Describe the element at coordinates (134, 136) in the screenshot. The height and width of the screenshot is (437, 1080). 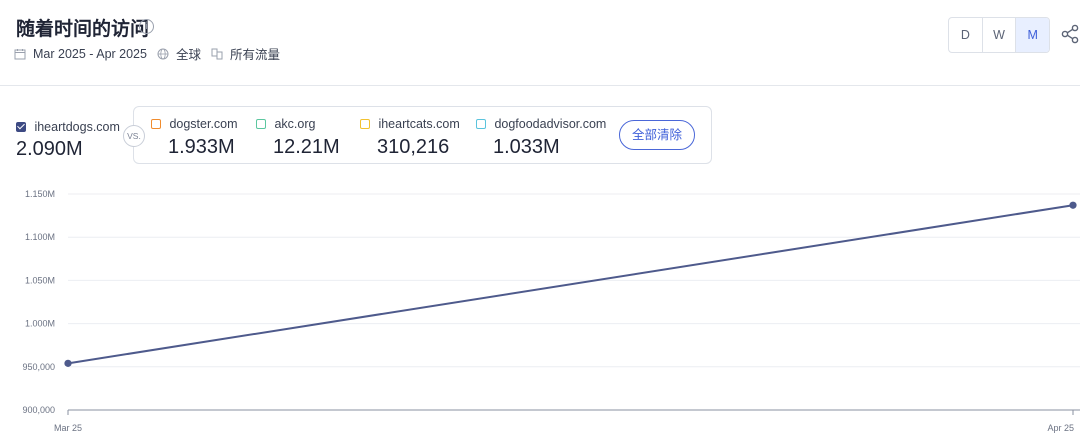
I see `vs-badge: VS.` at that location.